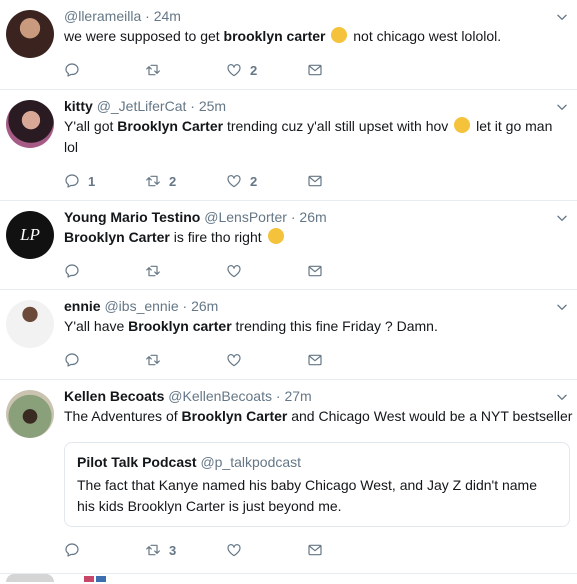 This screenshot has height=584, width=577. What do you see at coordinates (274, 36) in the screenshot?
I see `highlighted-term: brooklyn carter` at bounding box center [274, 36].